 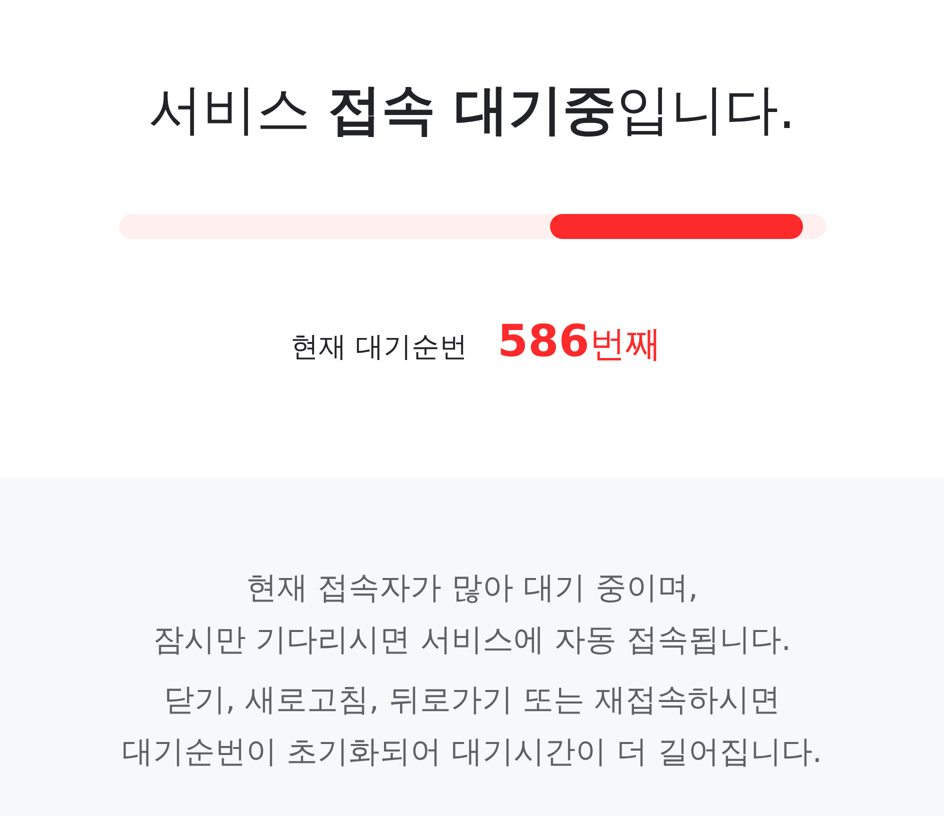 I want to click on notice-paragraph: 현재 접속자가 많아 대기 중이며, 잠시만 기다리시면 서비스에 자동 접속됩니다., so click(x=472, y=614).